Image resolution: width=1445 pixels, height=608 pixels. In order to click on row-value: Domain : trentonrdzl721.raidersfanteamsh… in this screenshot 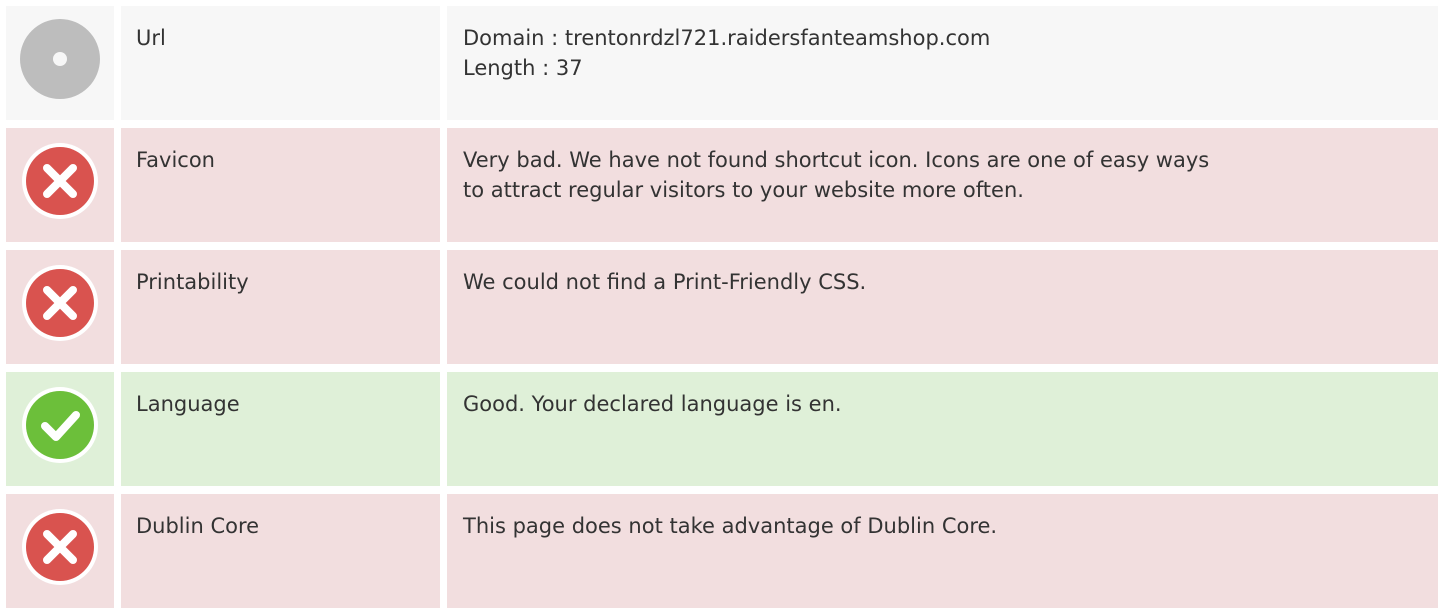, I will do `click(942, 63)`.